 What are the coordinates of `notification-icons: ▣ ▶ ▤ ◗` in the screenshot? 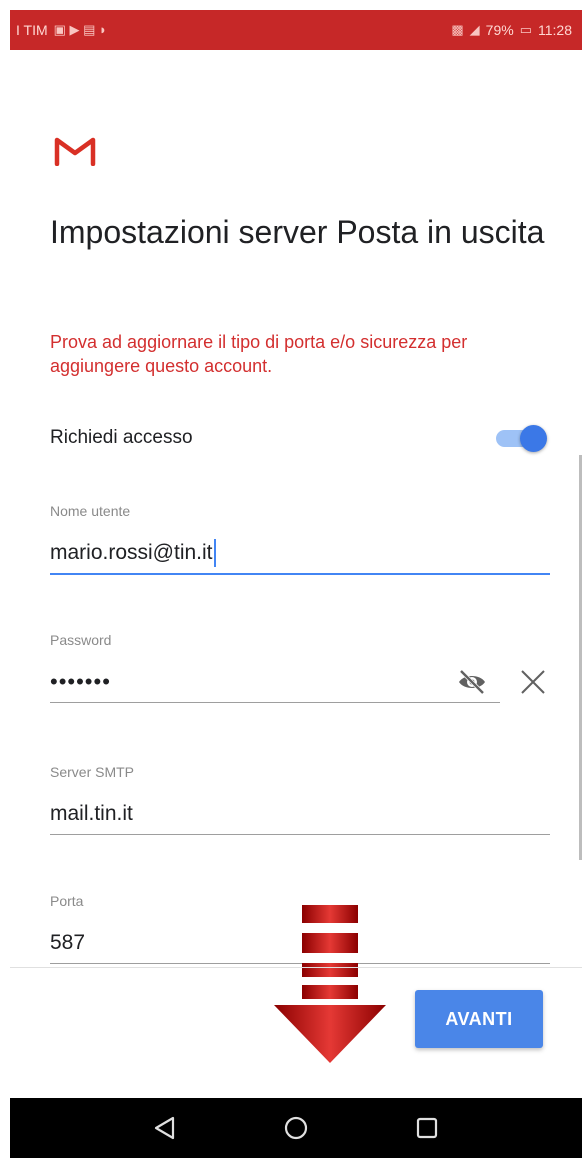 It's located at (80, 29).